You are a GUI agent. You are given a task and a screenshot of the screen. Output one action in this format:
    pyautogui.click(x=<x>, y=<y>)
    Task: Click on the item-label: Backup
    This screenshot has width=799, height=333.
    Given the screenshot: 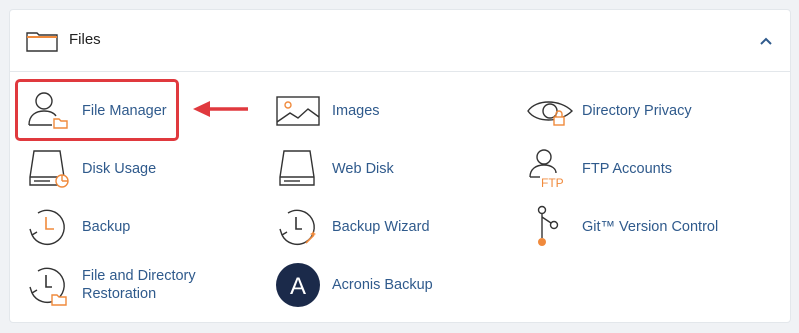 What is the action you would take?
    pyautogui.click(x=106, y=227)
    